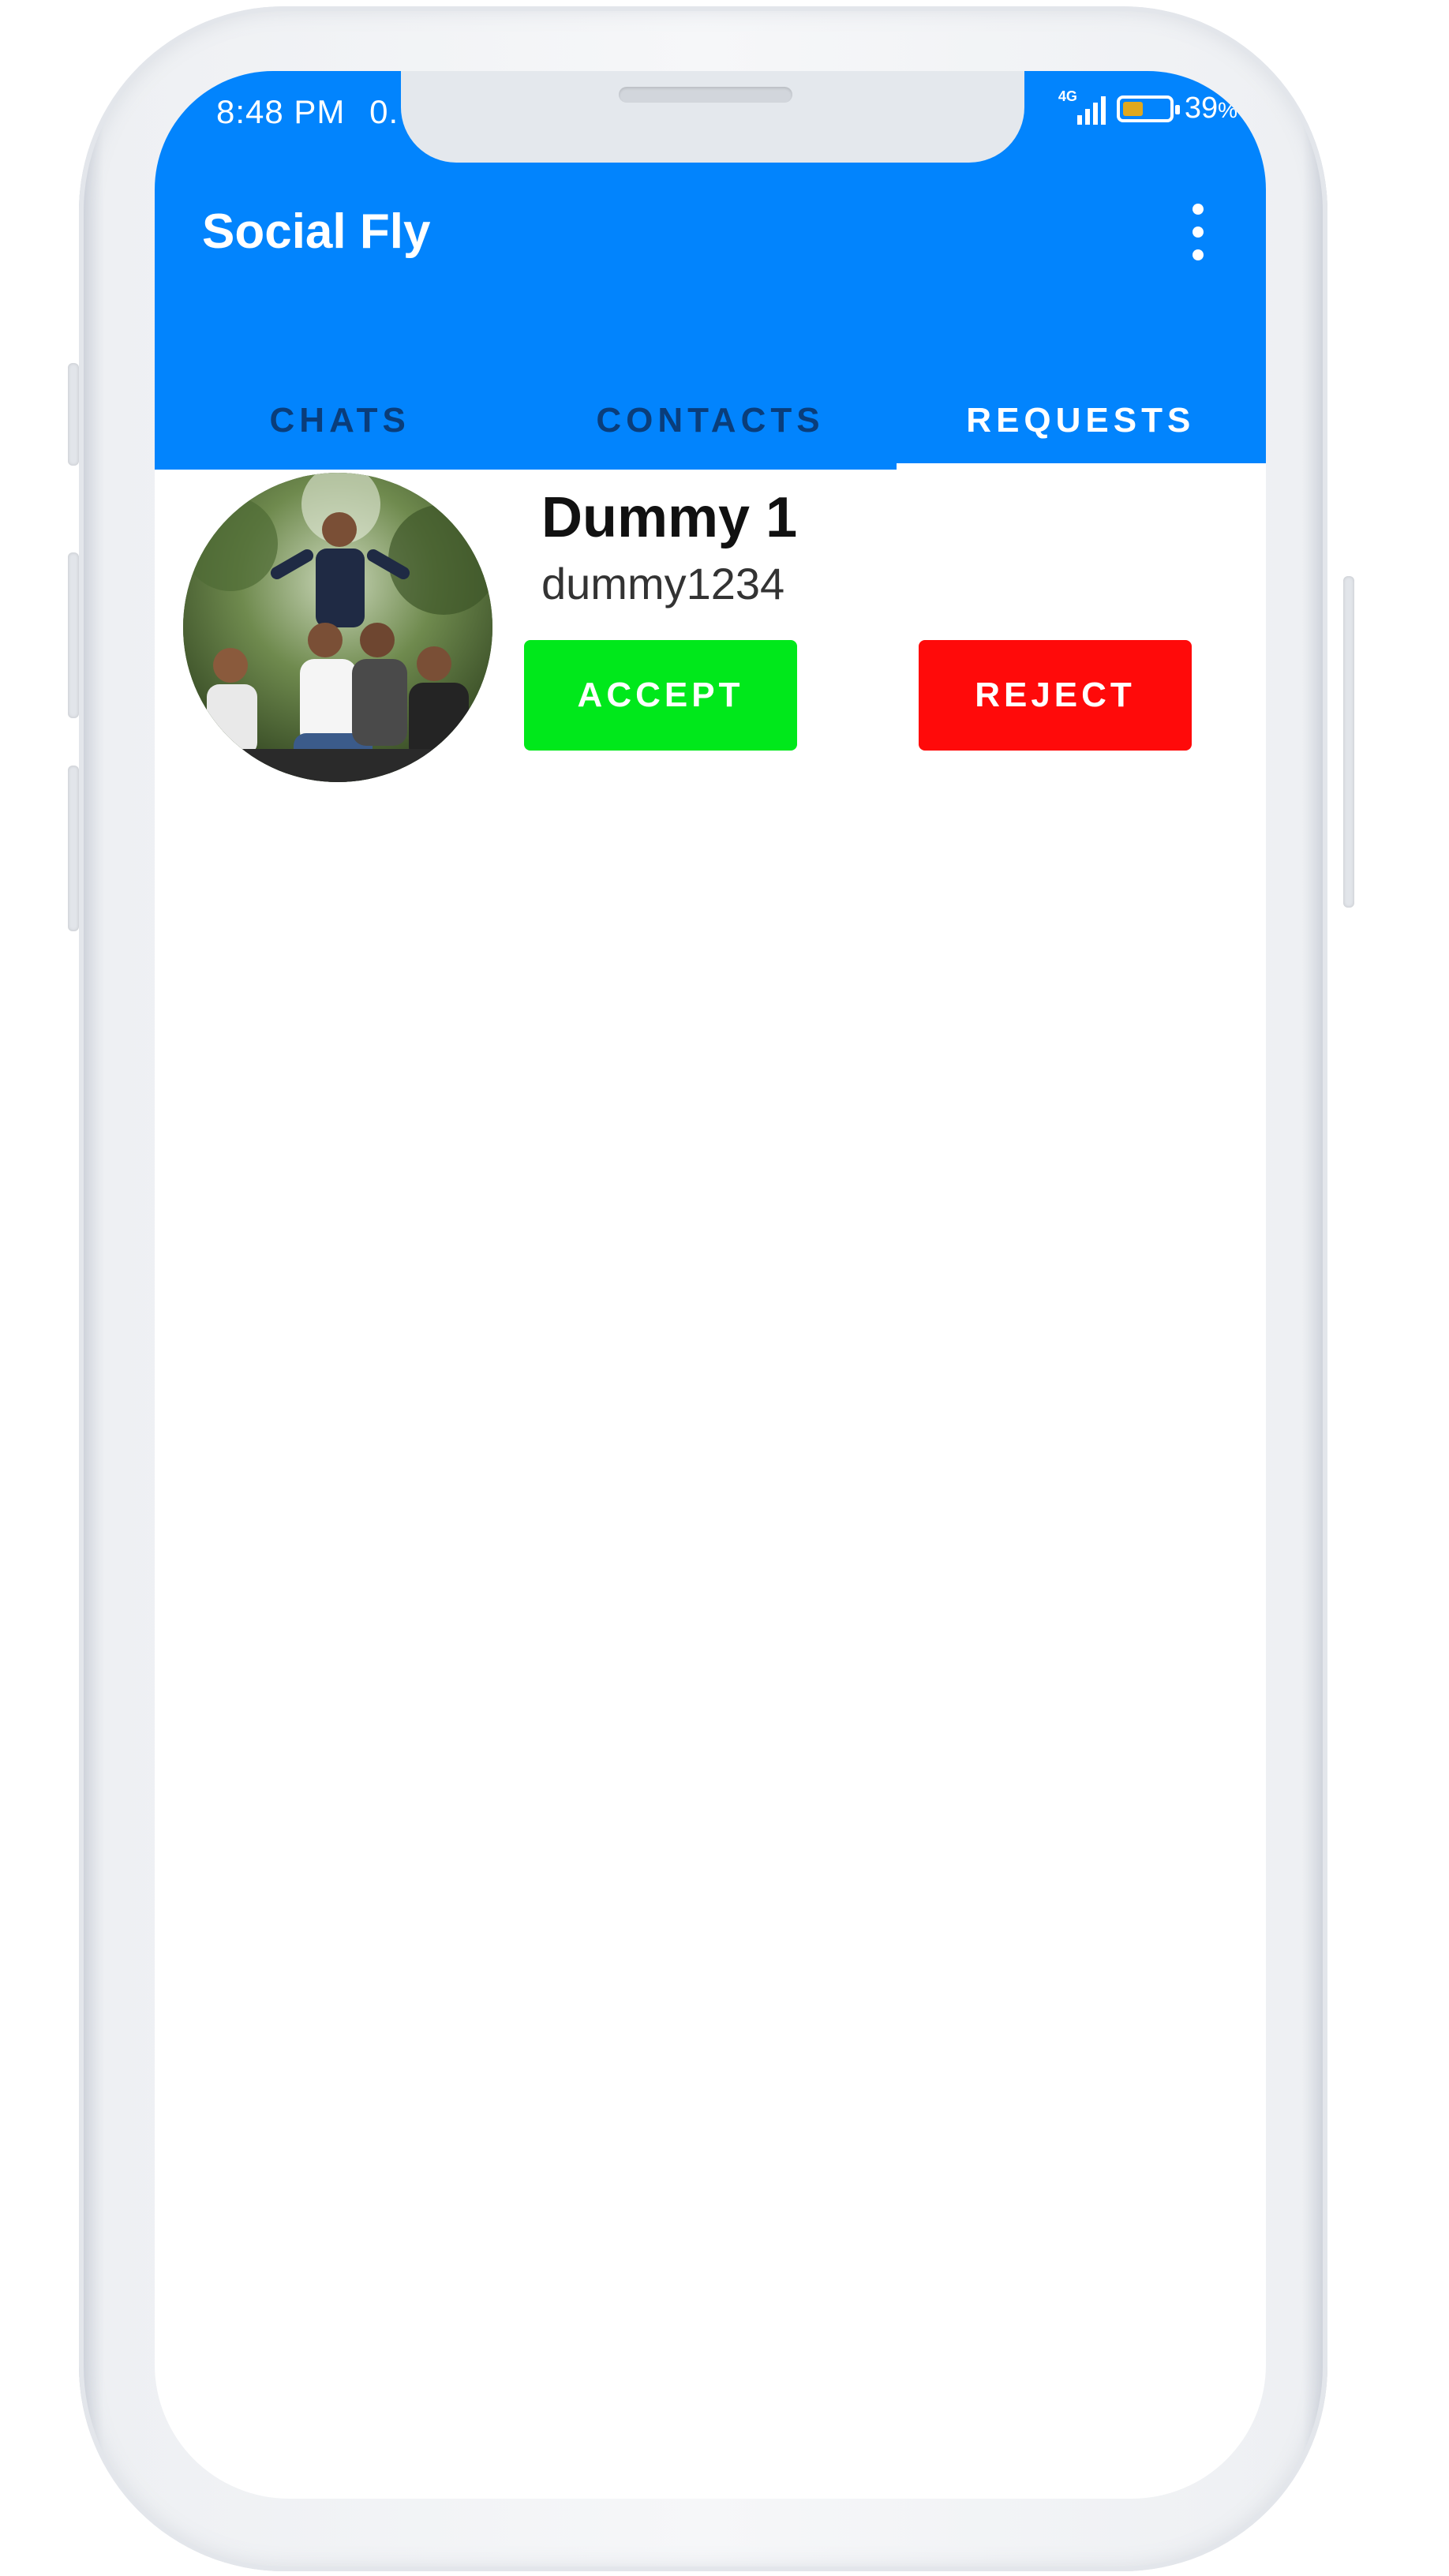 This screenshot has height=2576, width=1449. Describe the element at coordinates (281, 111) in the screenshot. I see `status-time: 8:48 PM` at that location.